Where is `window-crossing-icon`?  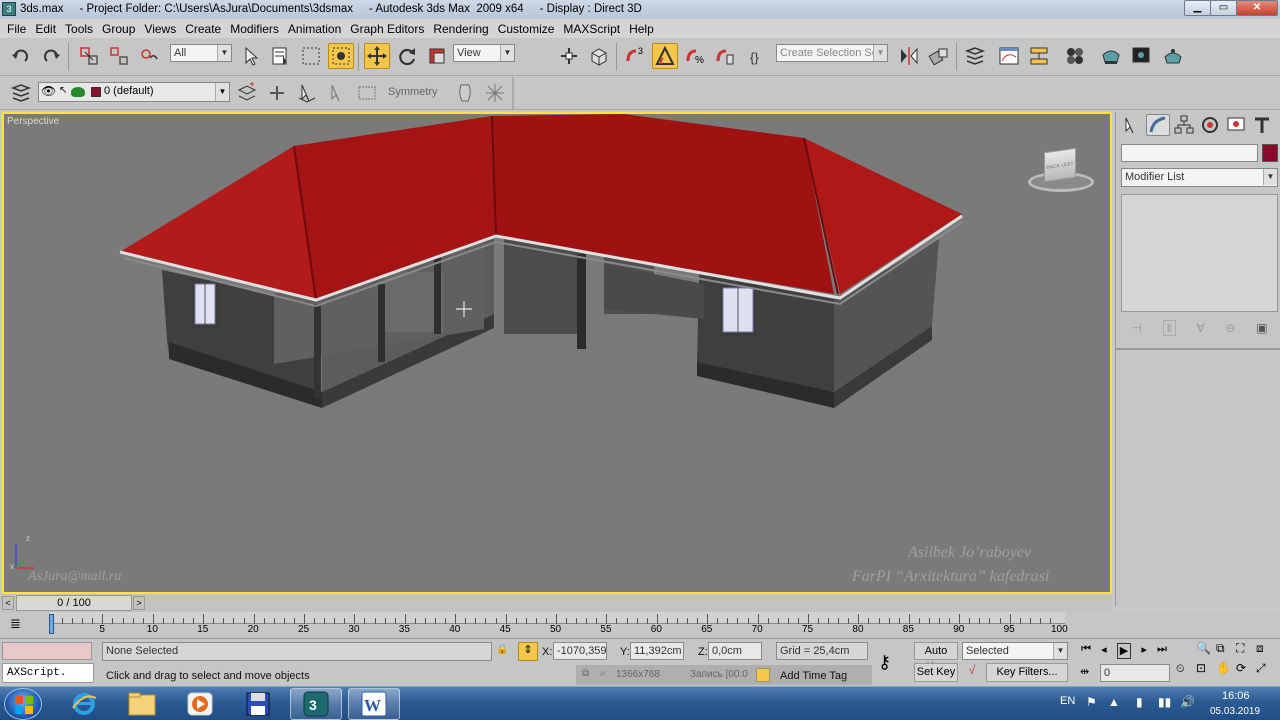 window-crossing-icon is located at coordinates (341, 56).